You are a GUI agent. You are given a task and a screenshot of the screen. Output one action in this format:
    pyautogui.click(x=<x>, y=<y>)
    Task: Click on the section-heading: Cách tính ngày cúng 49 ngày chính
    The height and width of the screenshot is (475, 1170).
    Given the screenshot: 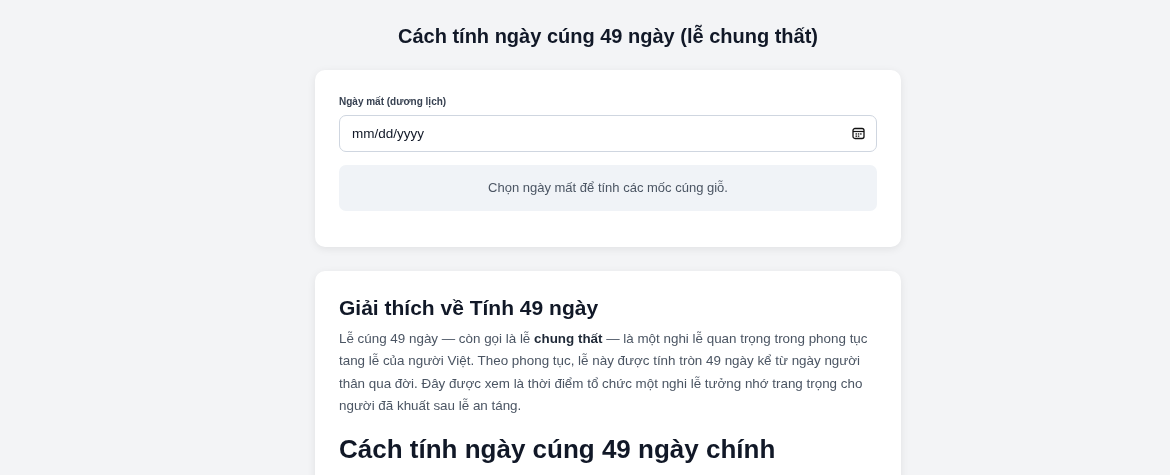 What is the action you would take?
    pyautogui.click(x=558, y=449)
    